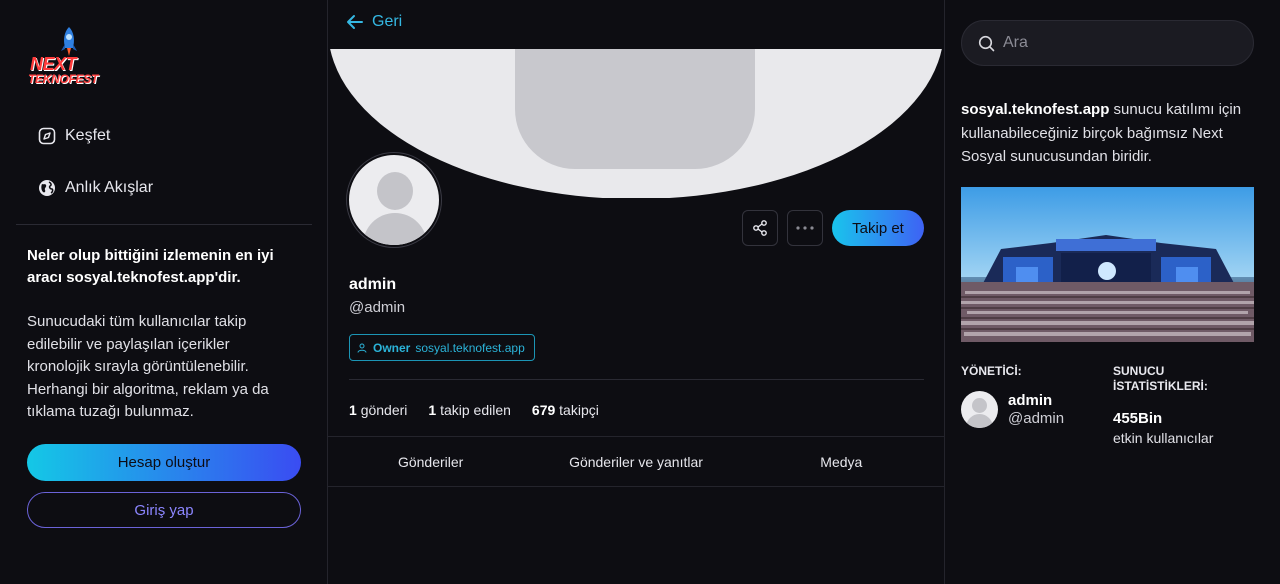 The width and height of the screenshot is (1280, 584). I want to click on role-badge: Owner sosyal.teknofest.app, so click(442, 347).